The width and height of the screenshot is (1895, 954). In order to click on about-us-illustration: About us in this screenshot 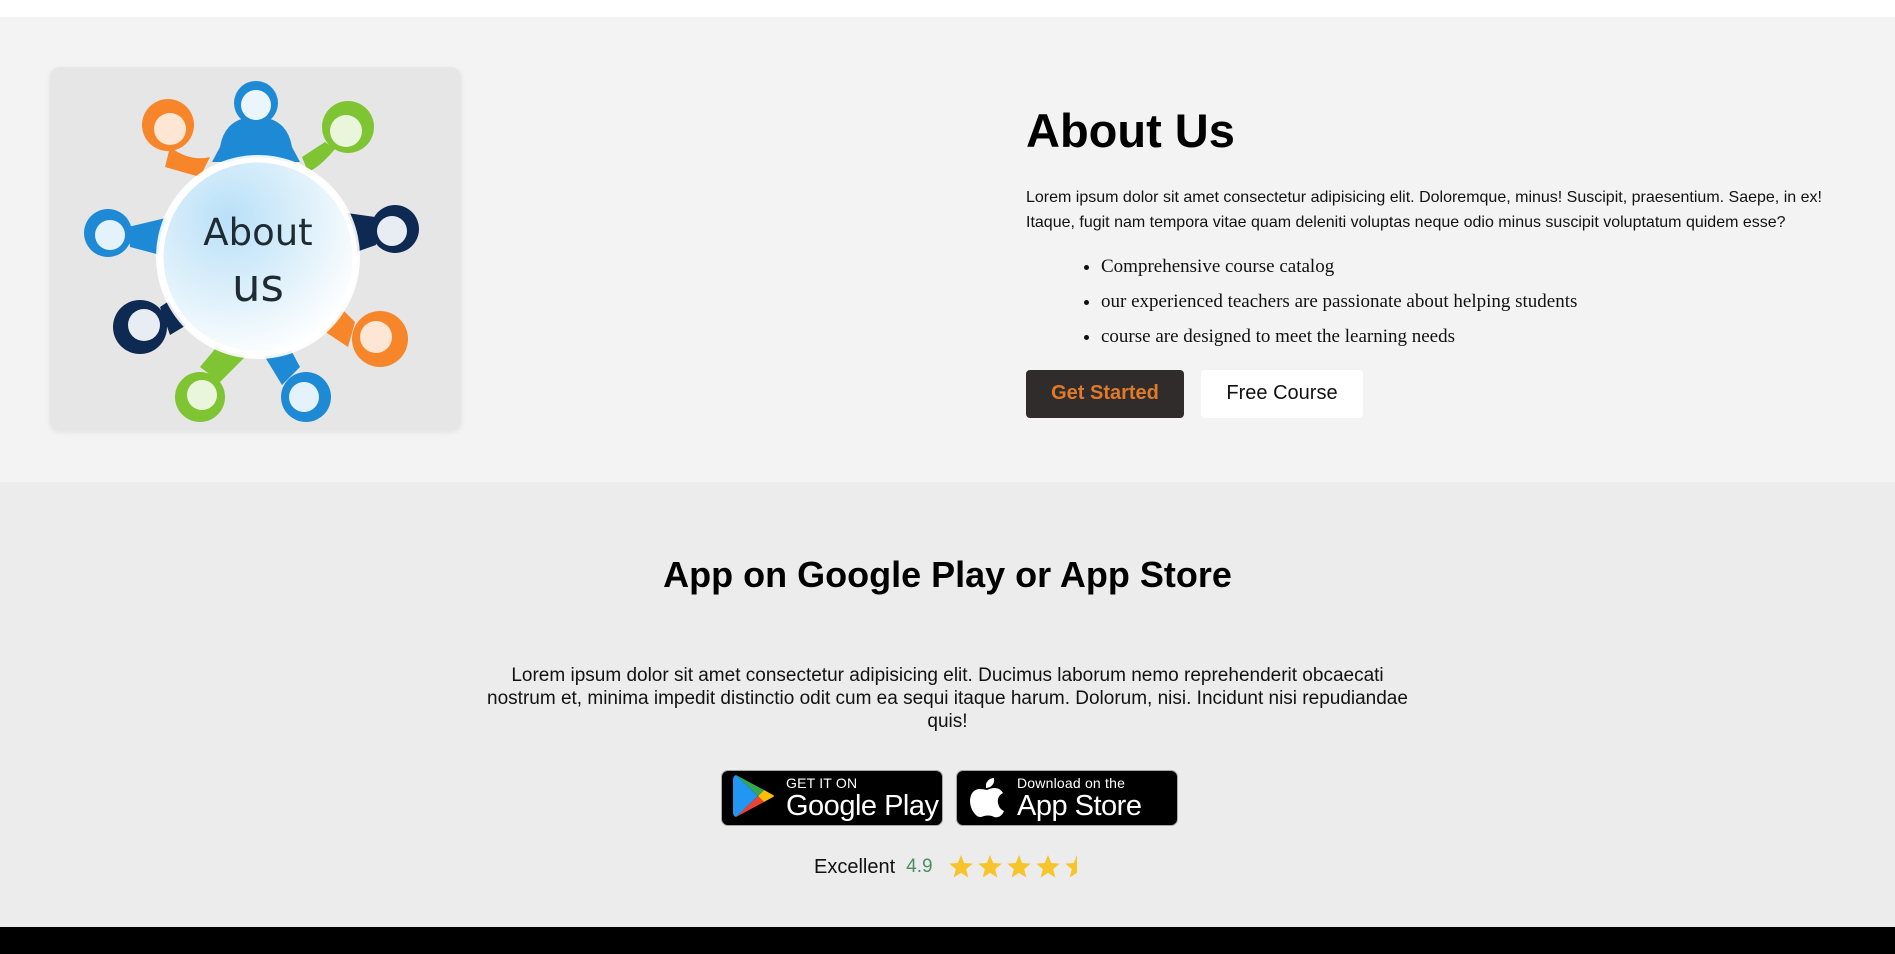, I will do `click(255, 248)`.